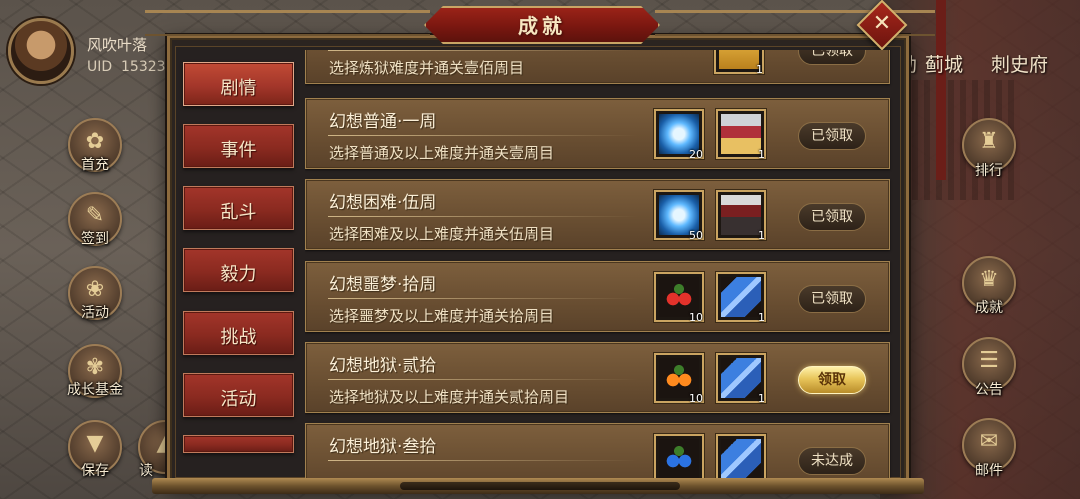  Describe the element at coordinates (287, 23) in the screenshot. I see `frame-ornament-left` at that location.